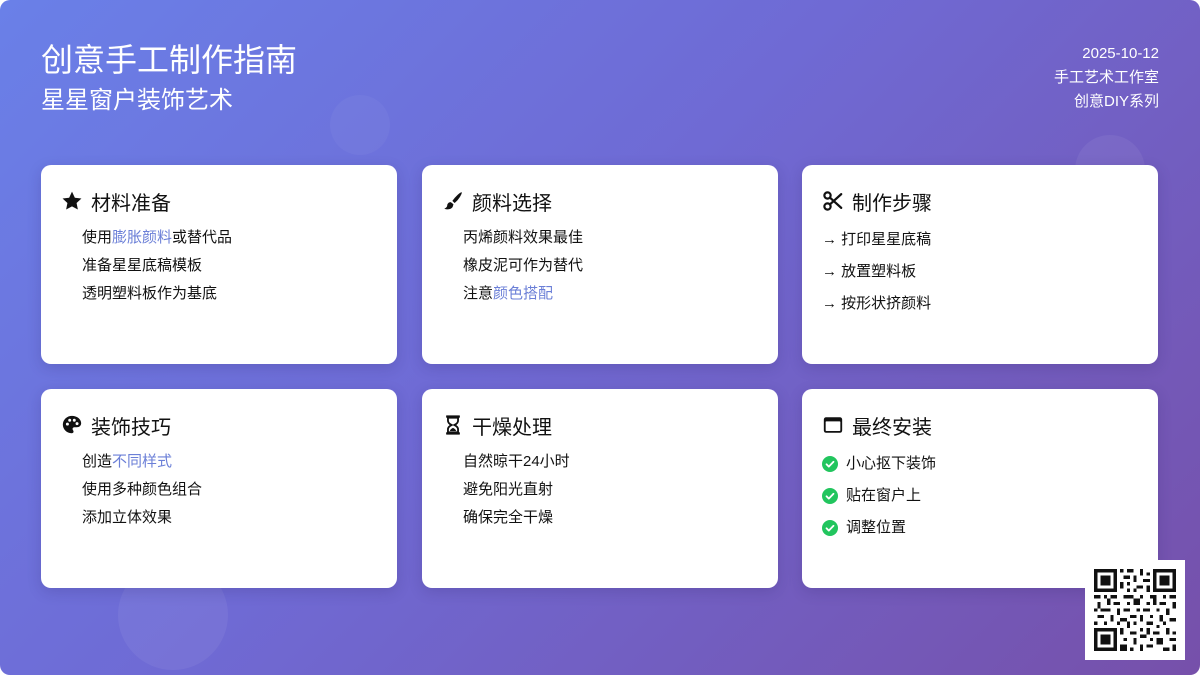 This screenshot has width=1200, height=675. Describe the element at coordinates (516, 461) in the screenshot. I see `list-item: 自然晾干24小时` at that location.